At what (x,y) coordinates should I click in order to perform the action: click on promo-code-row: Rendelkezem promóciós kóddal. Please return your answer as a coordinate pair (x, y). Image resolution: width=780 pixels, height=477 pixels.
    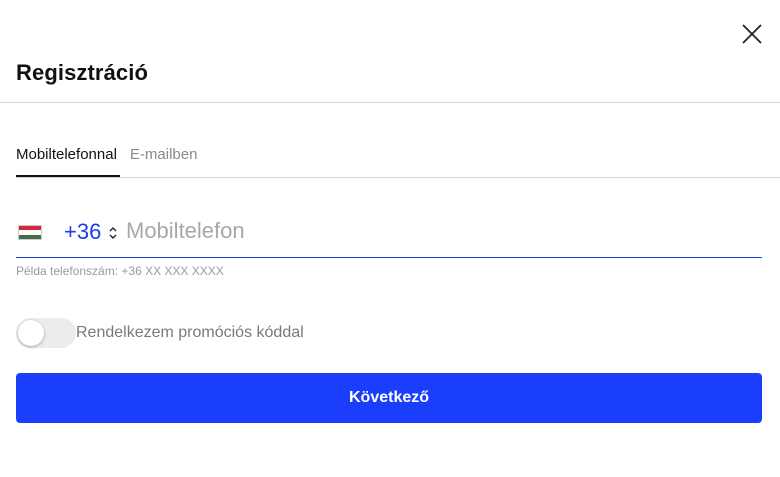
    Looking at the image, I should click on (160, 333).